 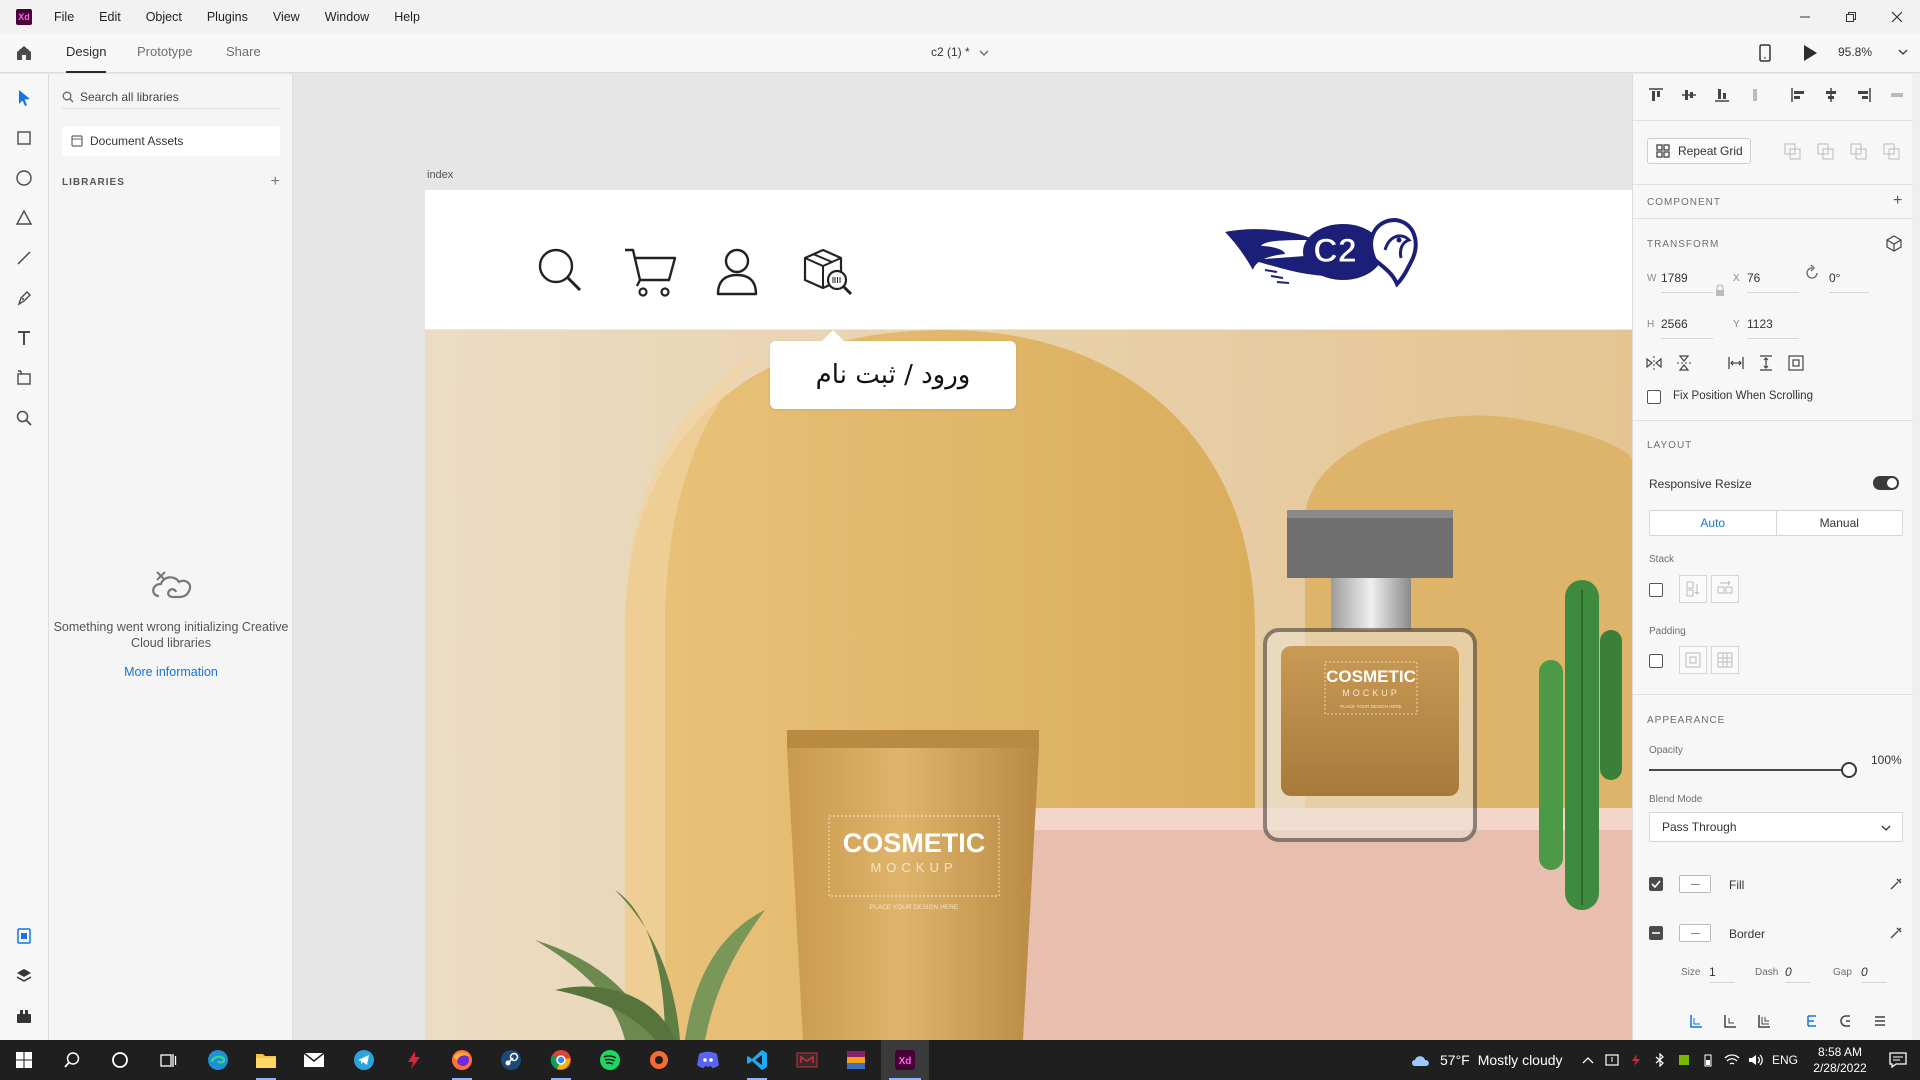 I want to click on blend-mode-select: Pass Through, so click(x=1776, y=827).